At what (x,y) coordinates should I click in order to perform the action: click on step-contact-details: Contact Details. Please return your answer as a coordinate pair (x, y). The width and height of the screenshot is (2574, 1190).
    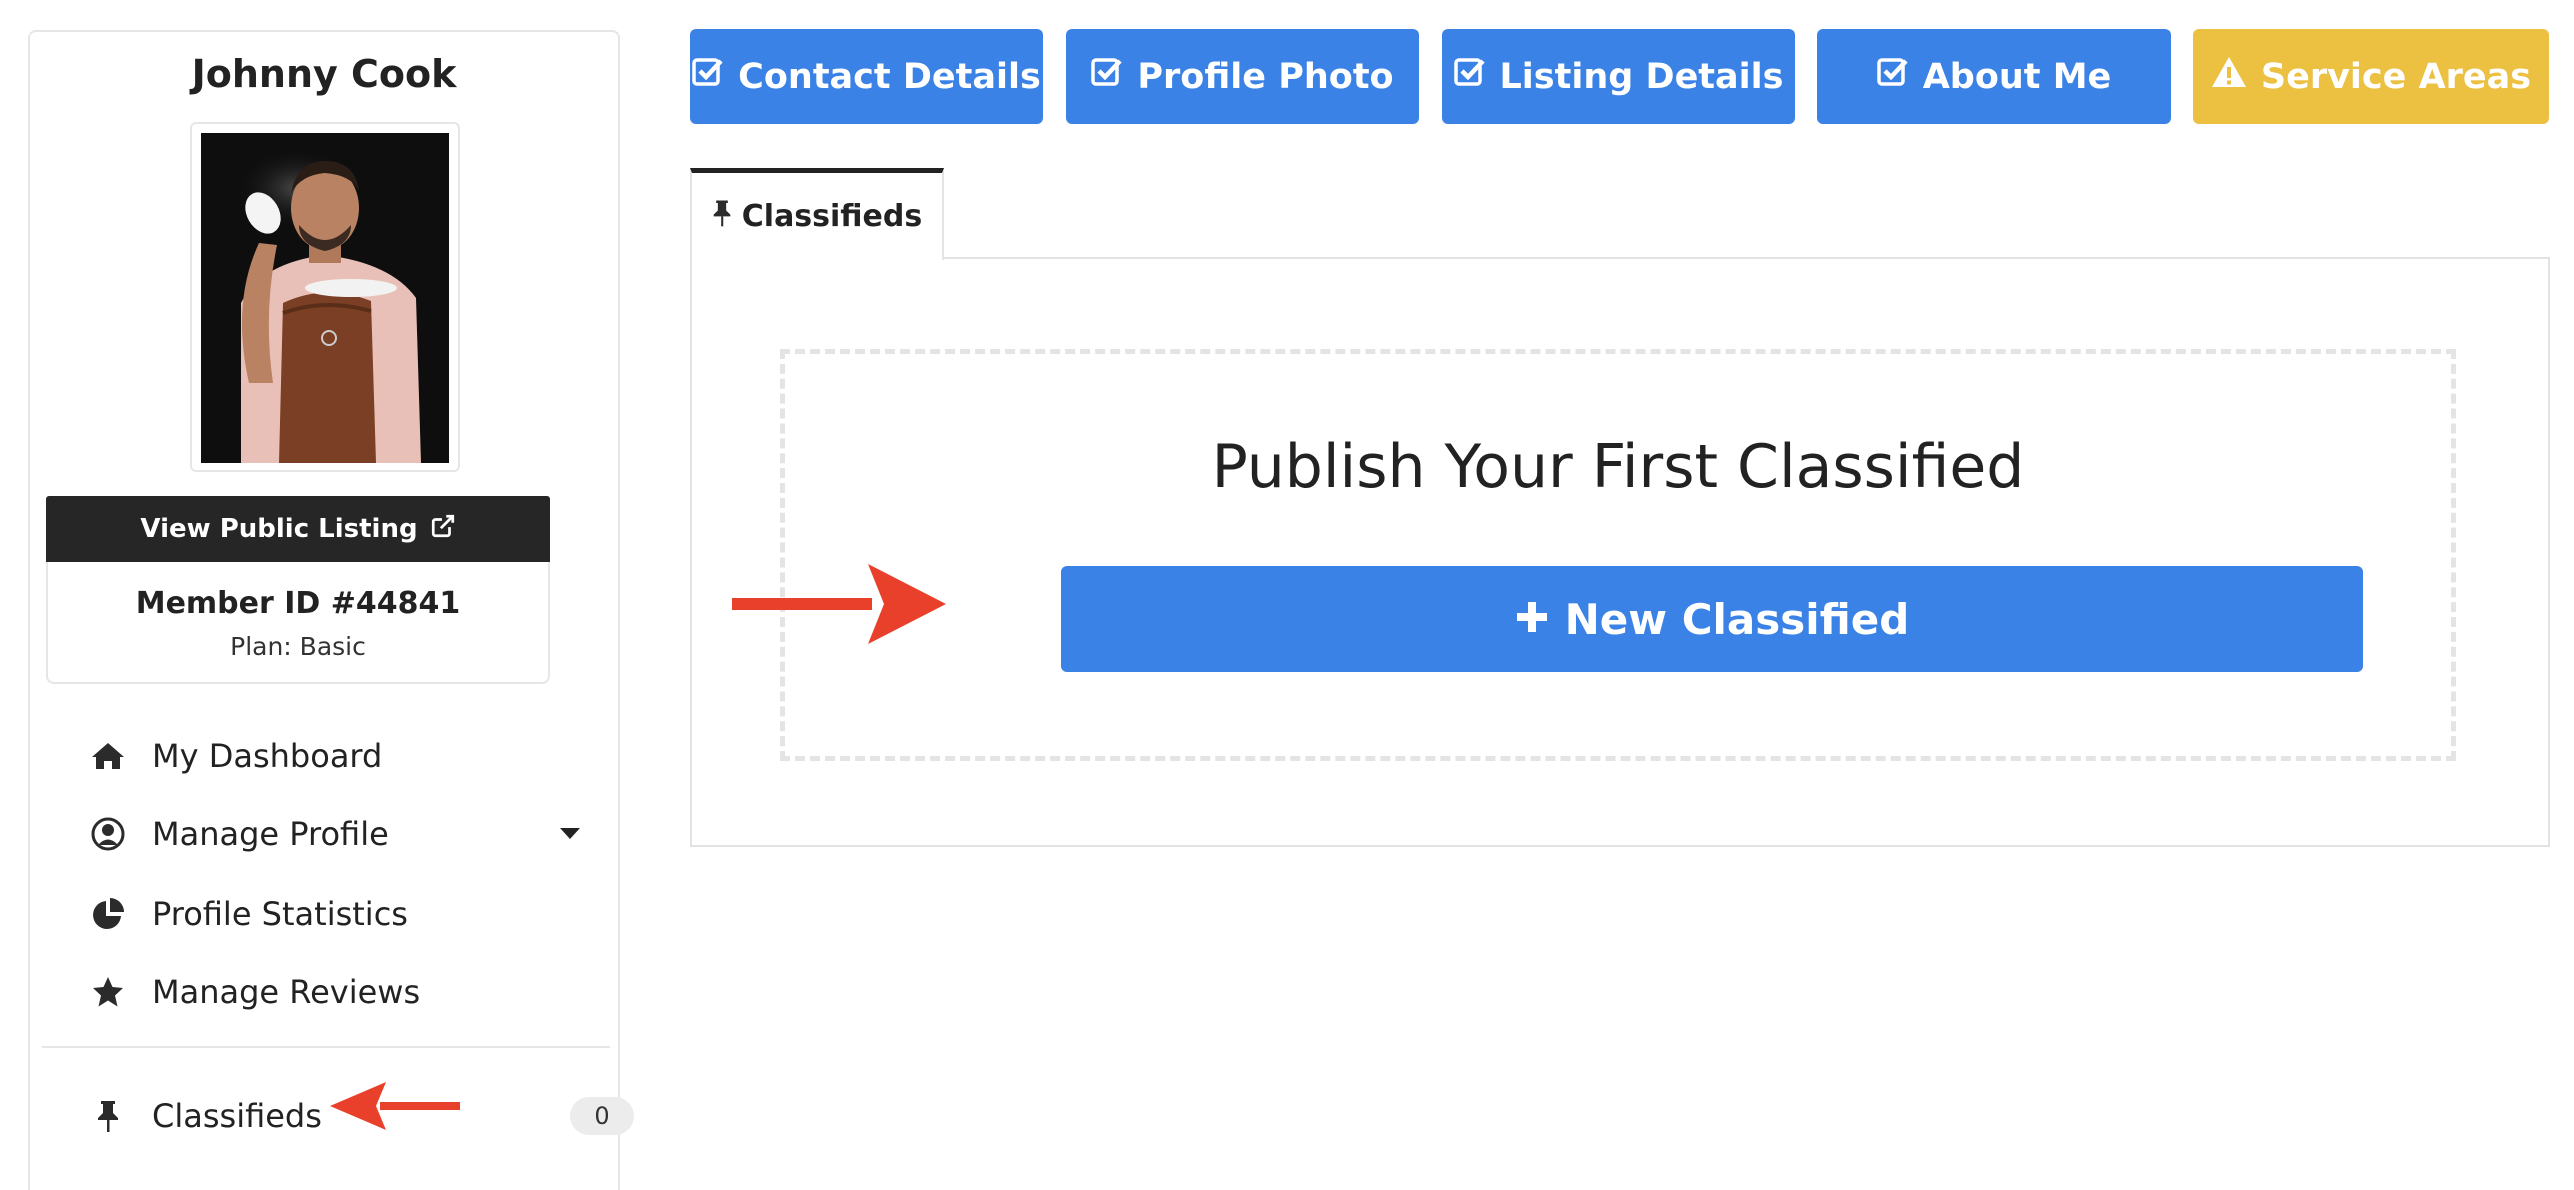
    Looking at the image, I should click on (866, 76).